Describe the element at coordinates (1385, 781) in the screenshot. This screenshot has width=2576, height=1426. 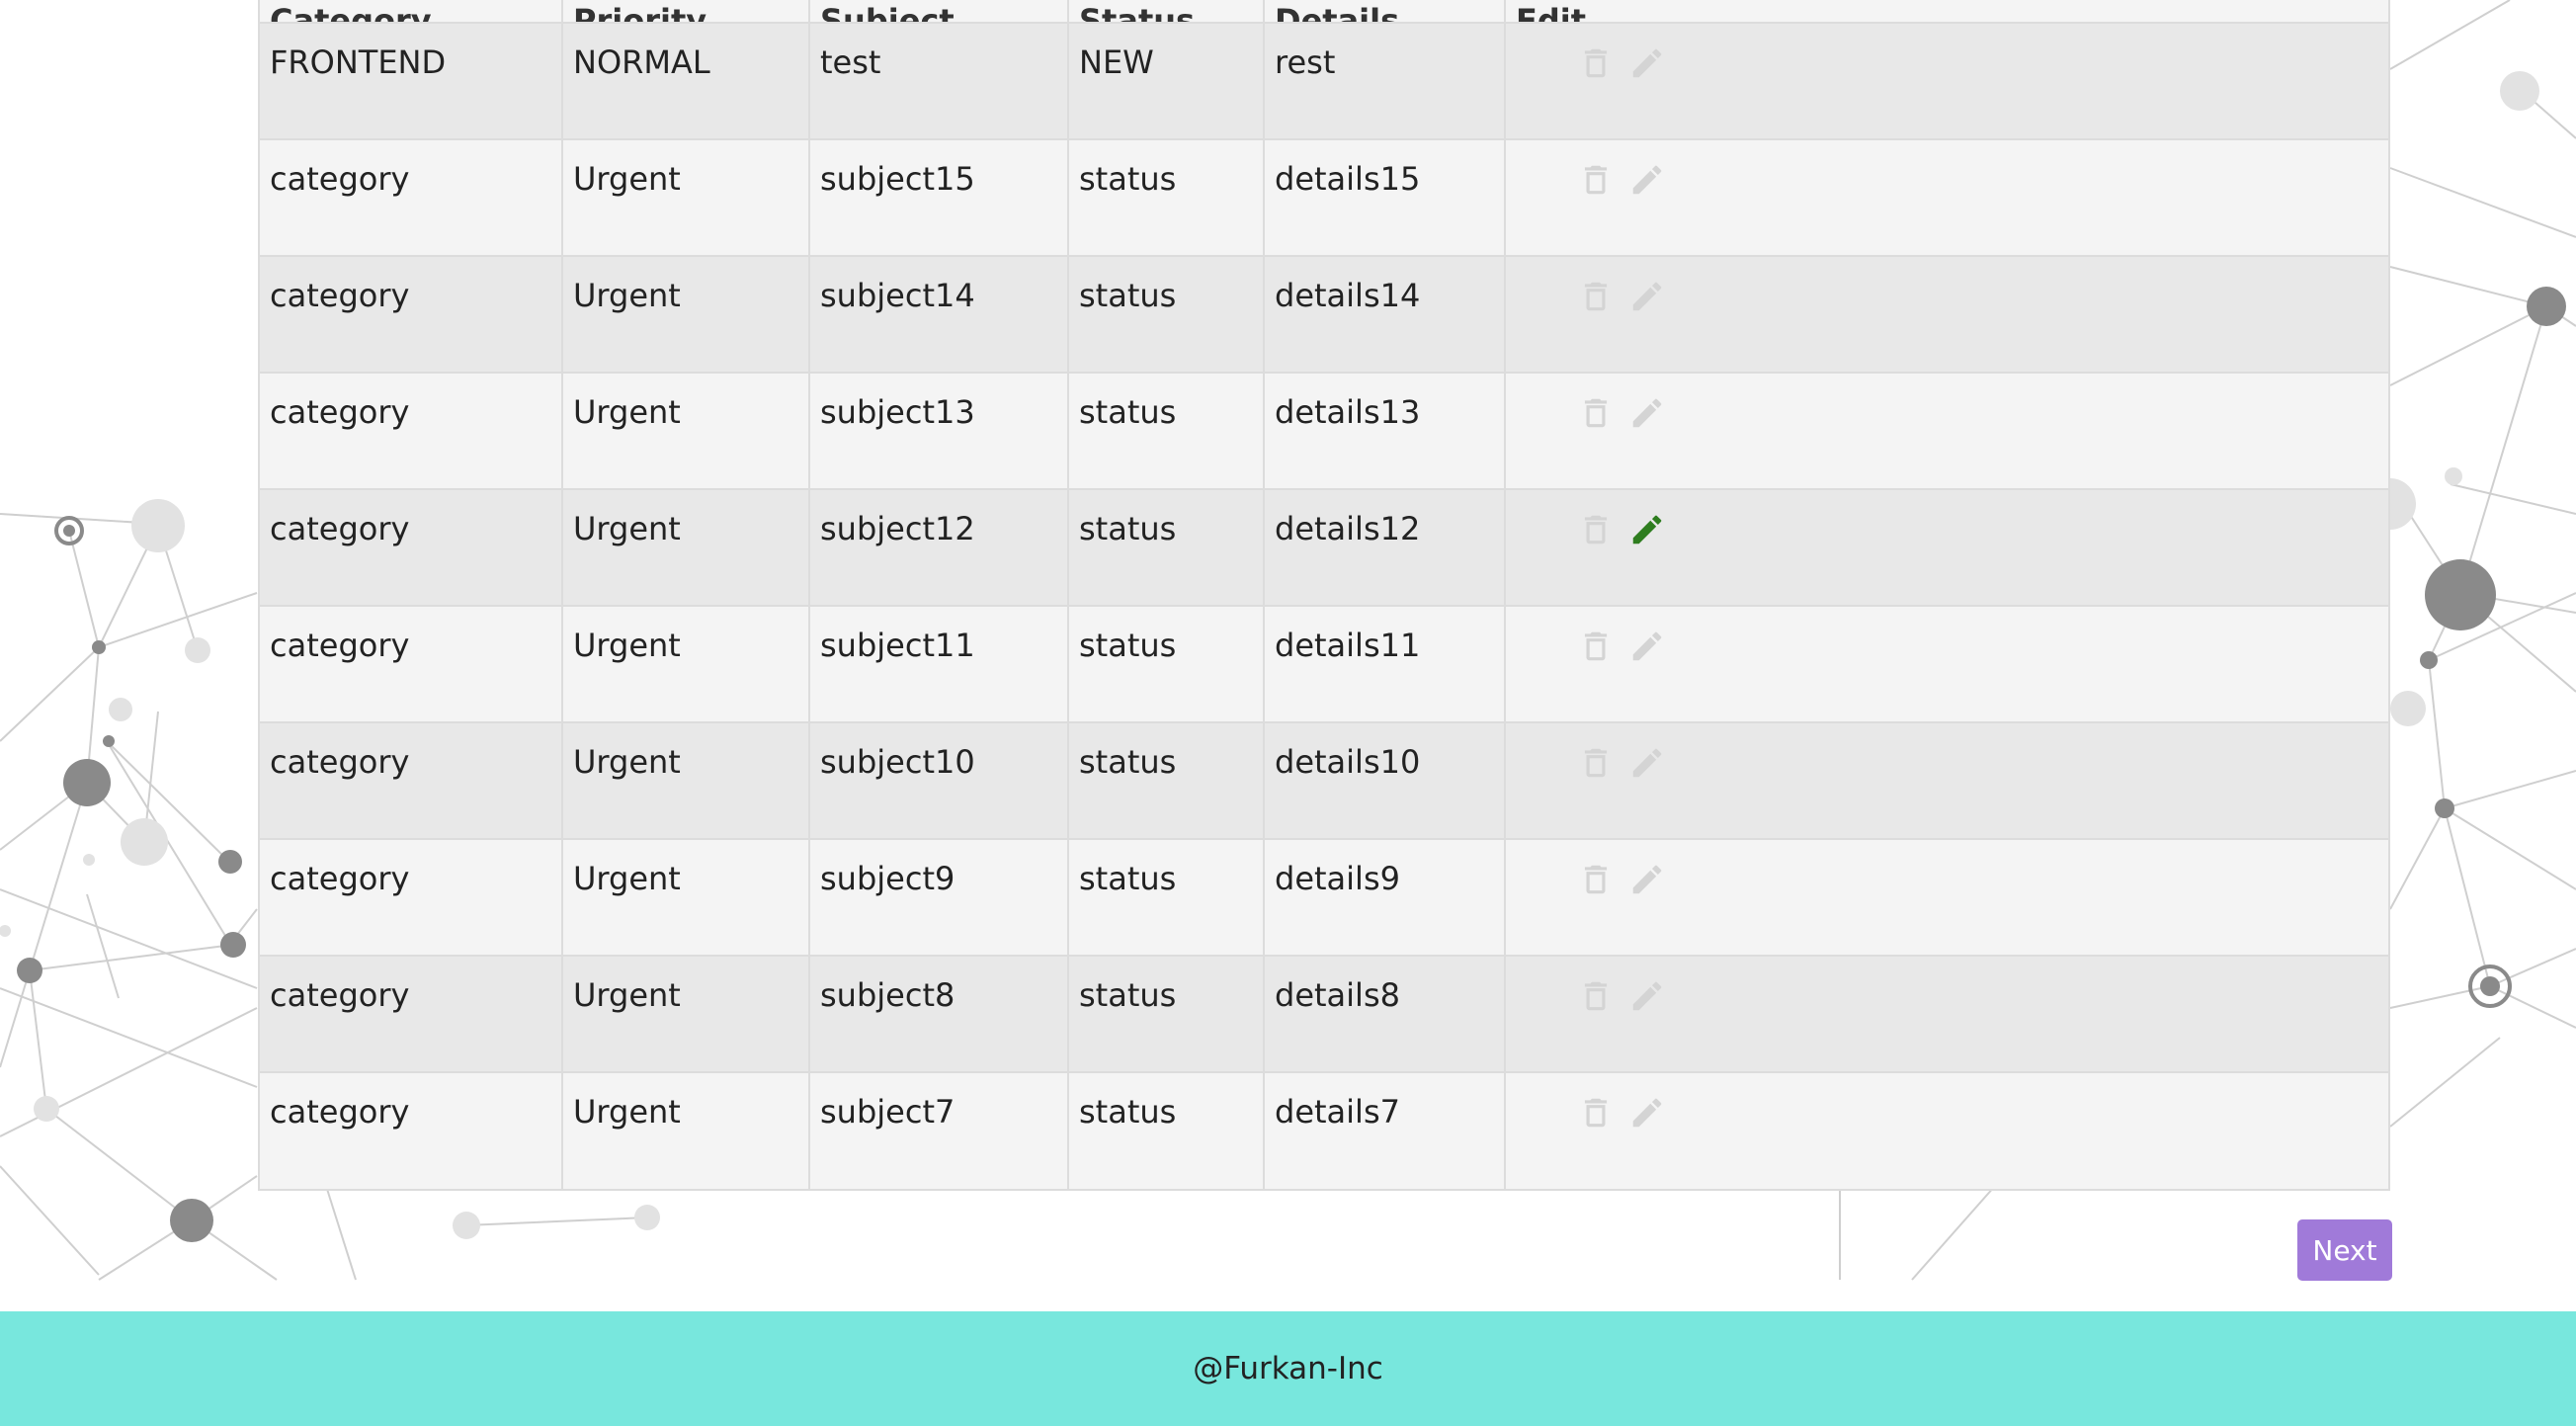
I see `cell-details: details10` at that location.